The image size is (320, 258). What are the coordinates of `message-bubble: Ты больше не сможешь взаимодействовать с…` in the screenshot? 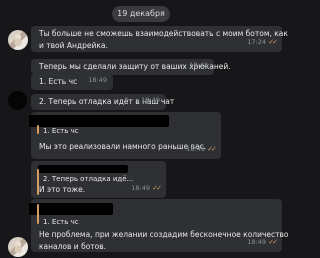 It's located at (159, 39).